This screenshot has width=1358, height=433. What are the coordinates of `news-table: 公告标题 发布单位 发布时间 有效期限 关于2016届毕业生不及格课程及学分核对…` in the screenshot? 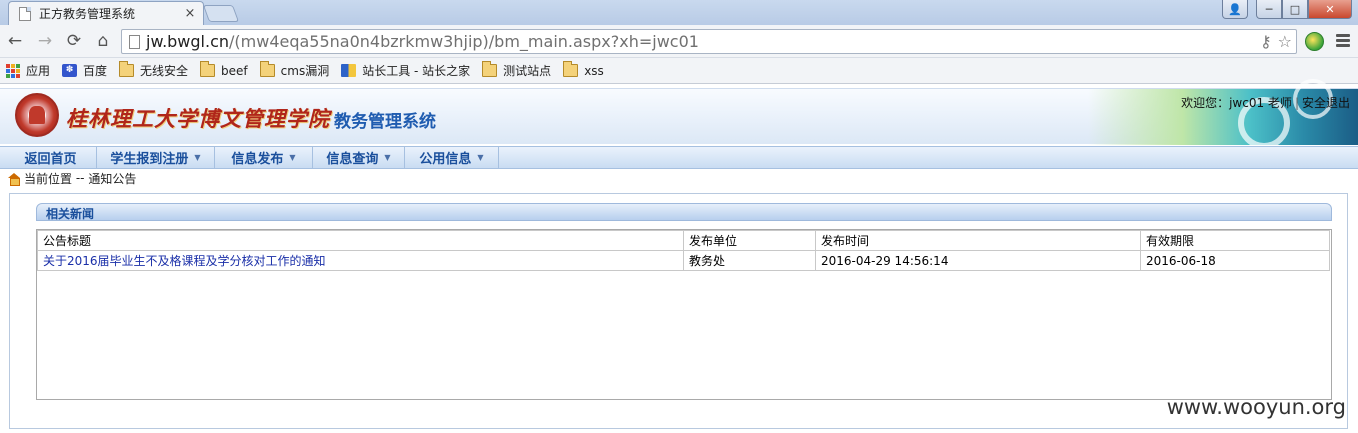 It's located at (683, 250).